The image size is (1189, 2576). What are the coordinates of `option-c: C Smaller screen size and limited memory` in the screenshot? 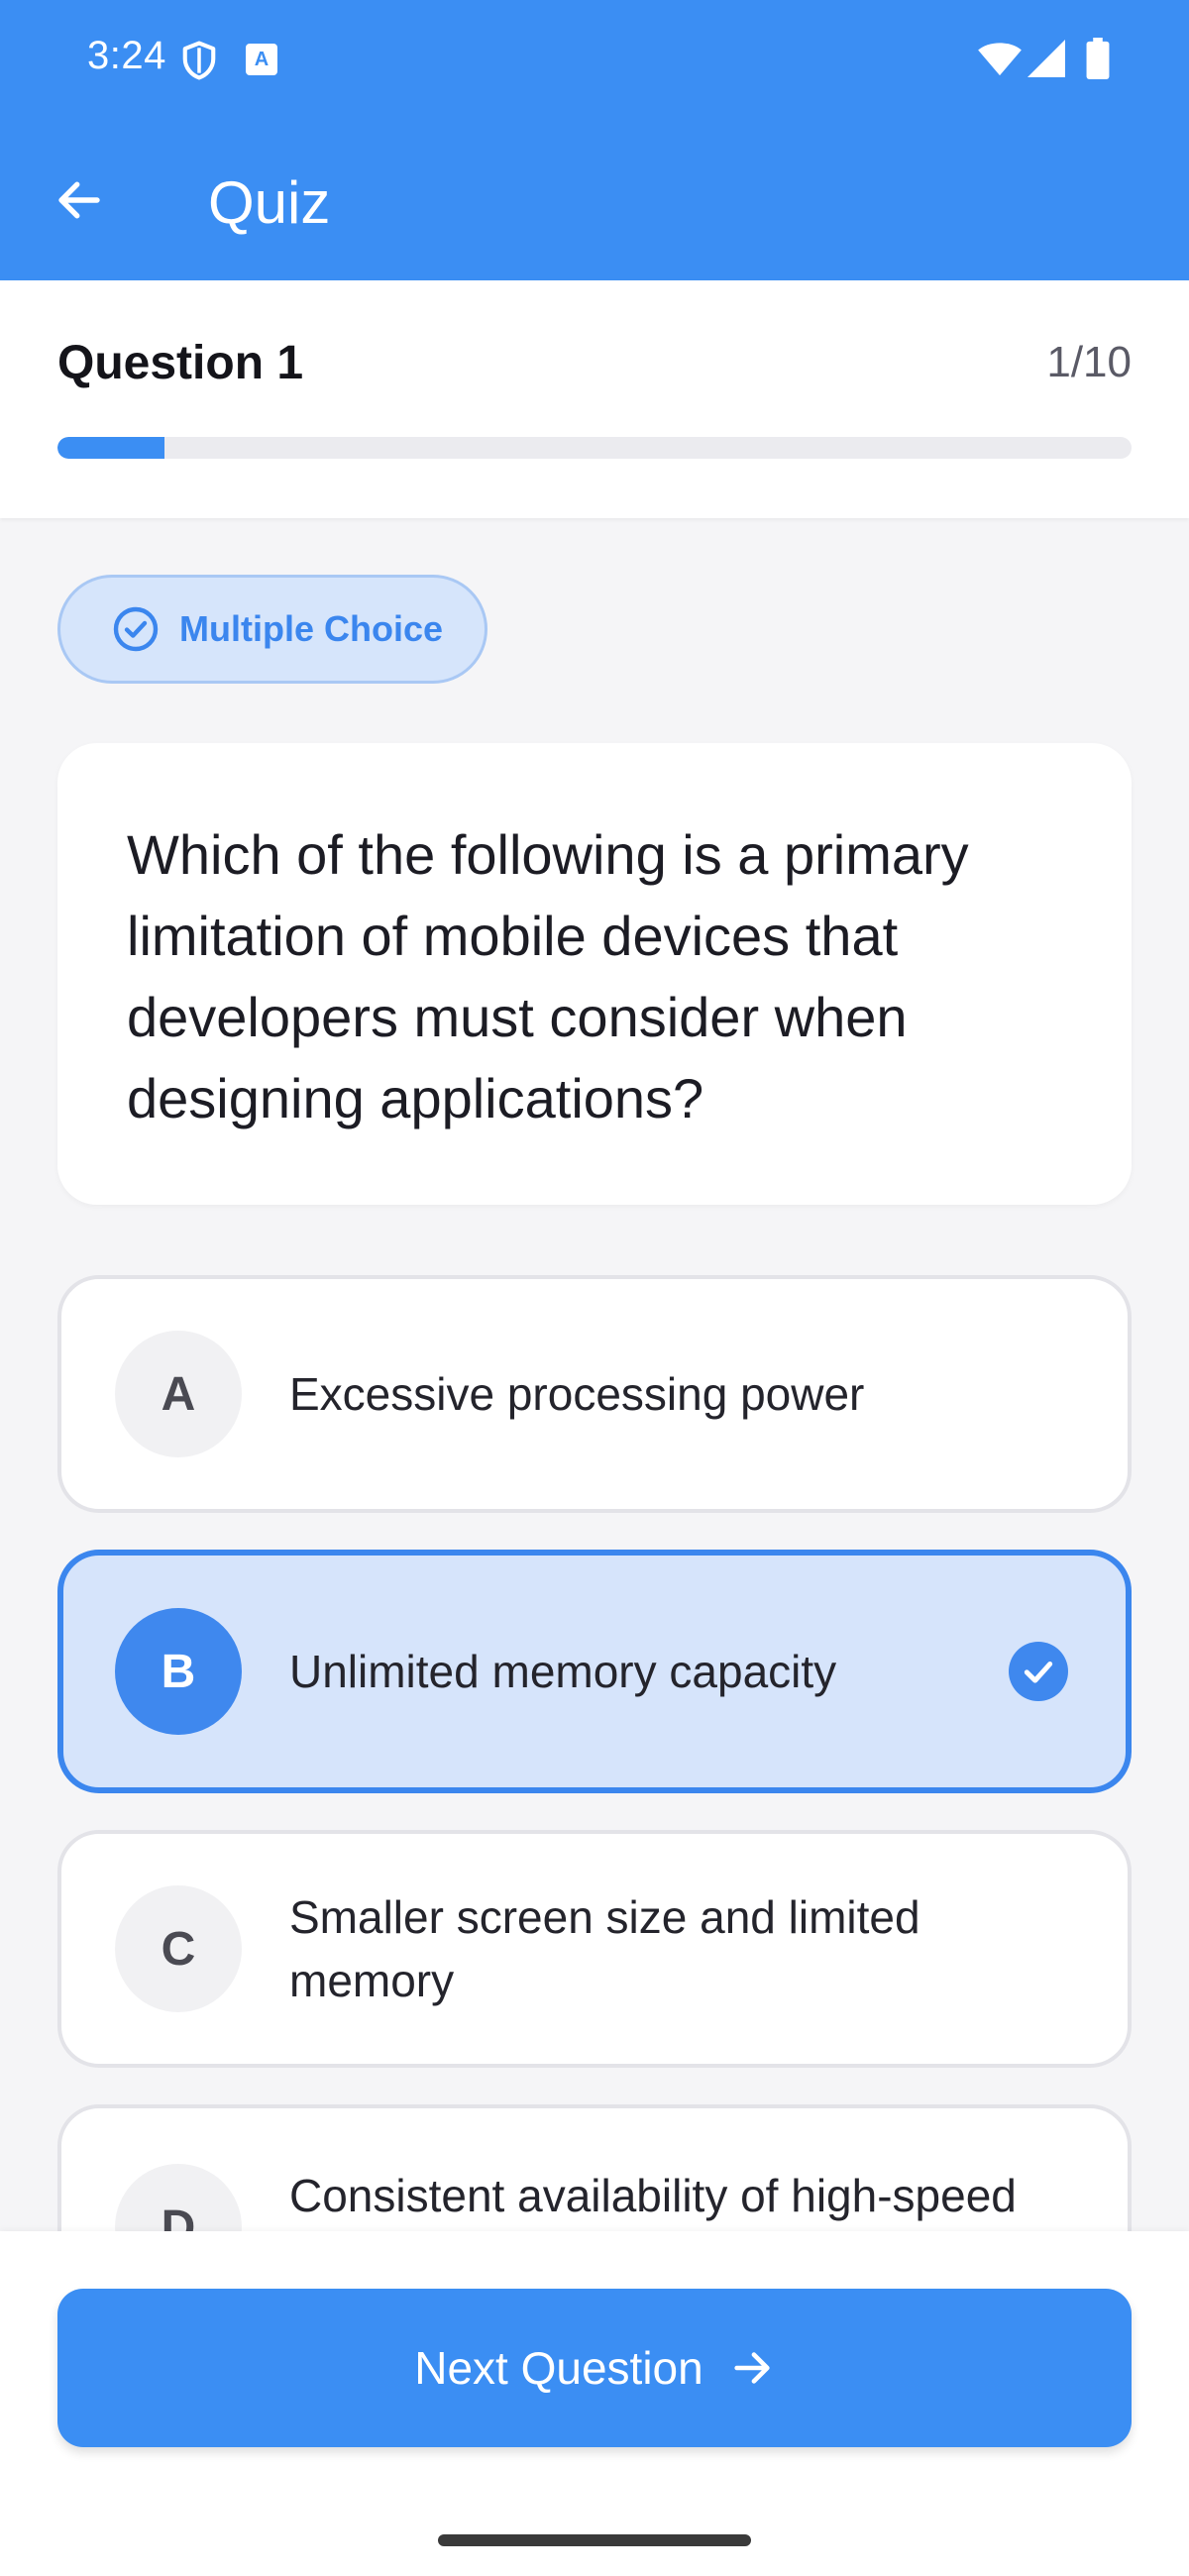 It's located at (594, 1949).